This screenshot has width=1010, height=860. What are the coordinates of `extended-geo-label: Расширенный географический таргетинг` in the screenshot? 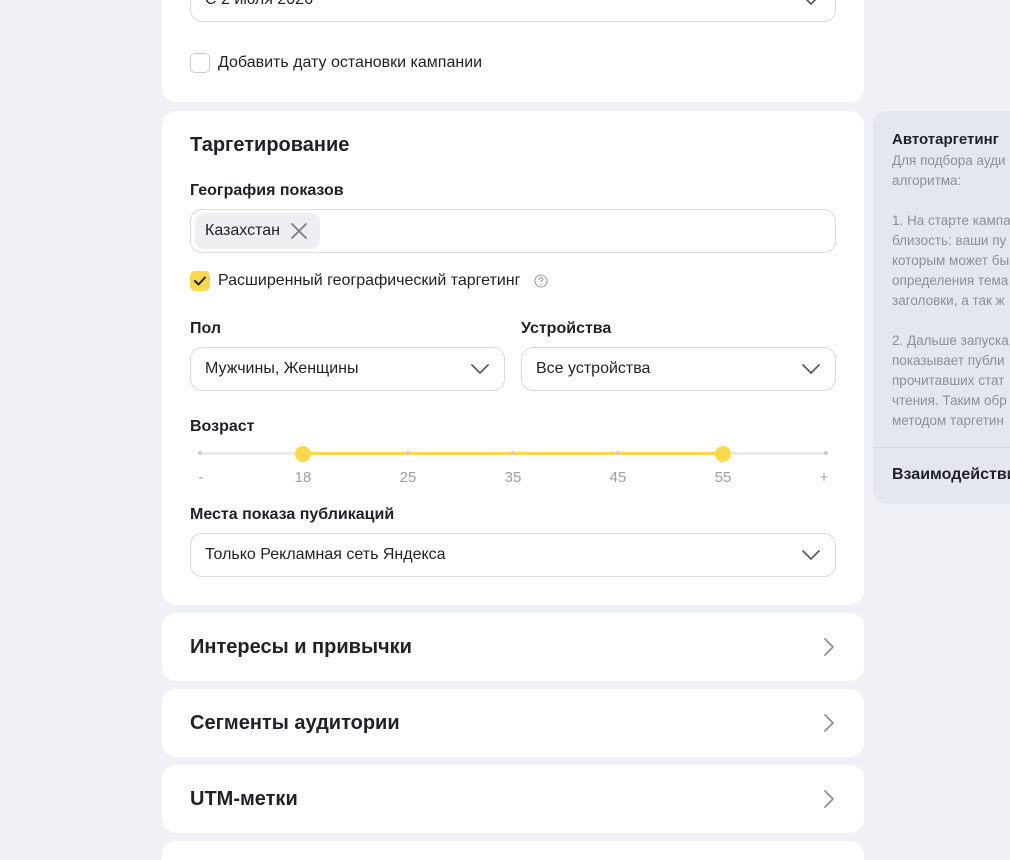 It's located at (369, 280).